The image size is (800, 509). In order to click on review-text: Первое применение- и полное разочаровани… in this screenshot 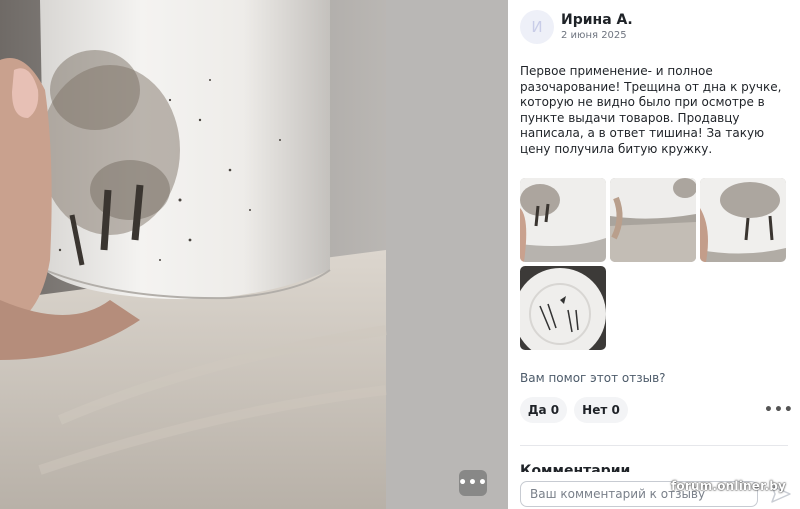, I will do `click(651, 110)`.